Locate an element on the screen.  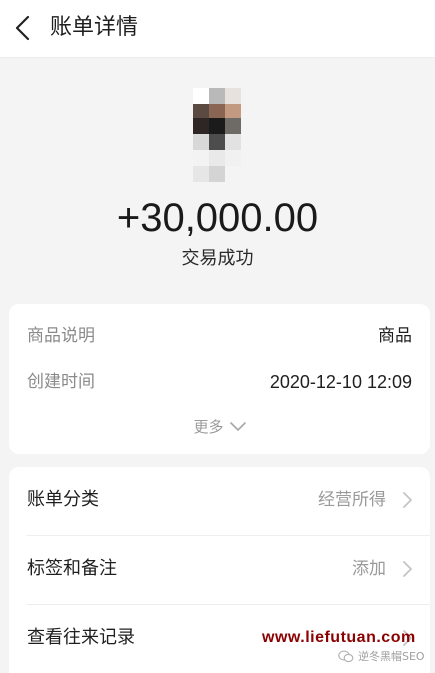
list-item-value: 经营所得 is located at coordinates (352, 500).